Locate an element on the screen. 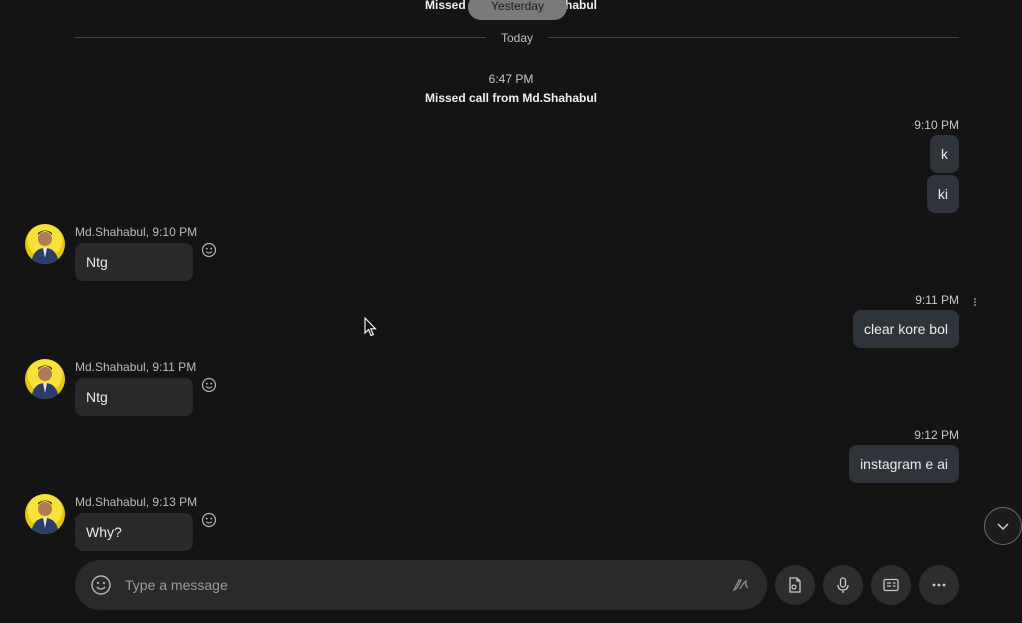 The width and height of the screenshot is (1022, 623). mic-icon is located at coordinates (843, 585).